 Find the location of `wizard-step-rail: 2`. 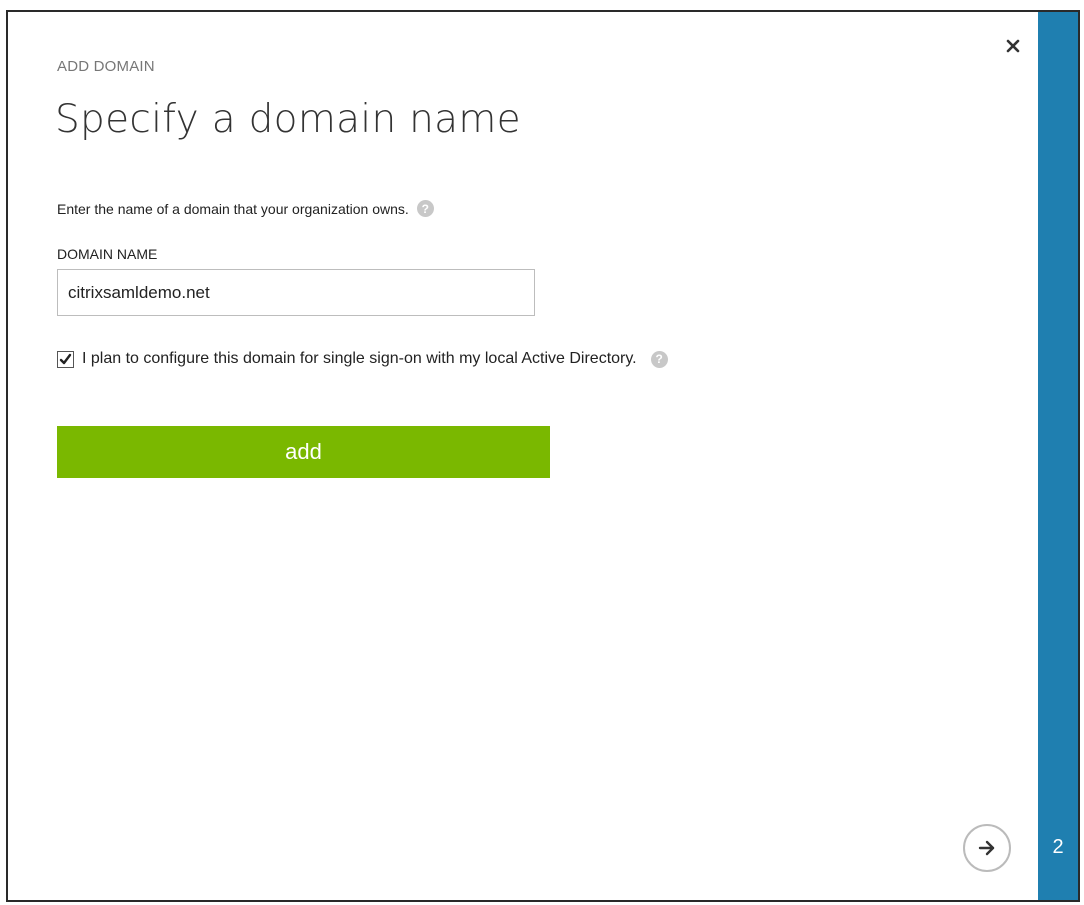

wizard-step-rail: 2 is located at coordinates (1058, 456).